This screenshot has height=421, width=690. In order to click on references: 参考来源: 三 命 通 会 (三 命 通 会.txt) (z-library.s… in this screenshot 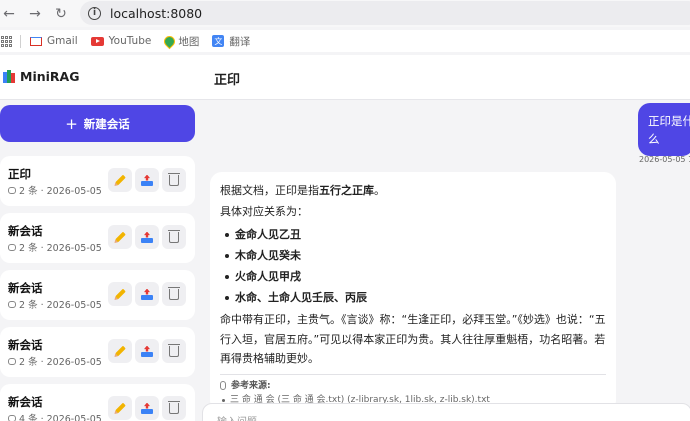, I will do `click(413, 390)`.